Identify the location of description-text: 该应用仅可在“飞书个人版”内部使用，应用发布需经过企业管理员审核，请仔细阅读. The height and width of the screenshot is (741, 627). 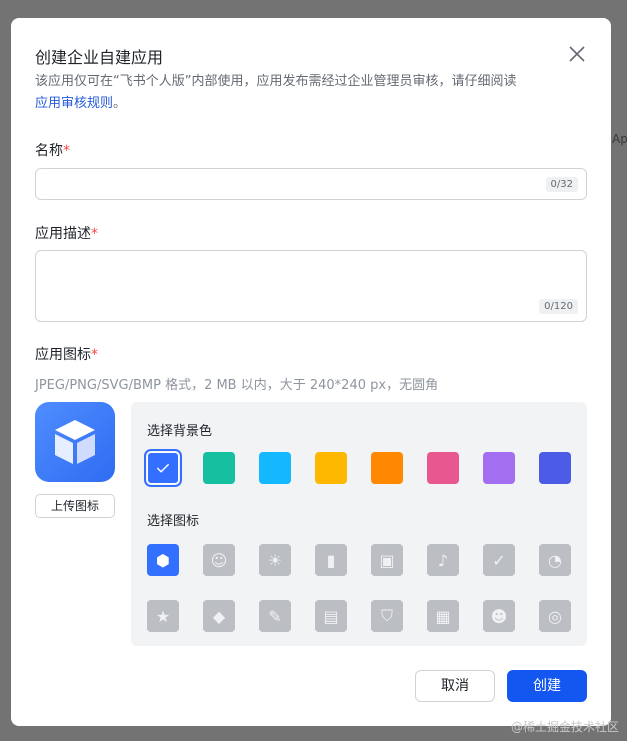
(276, 81).